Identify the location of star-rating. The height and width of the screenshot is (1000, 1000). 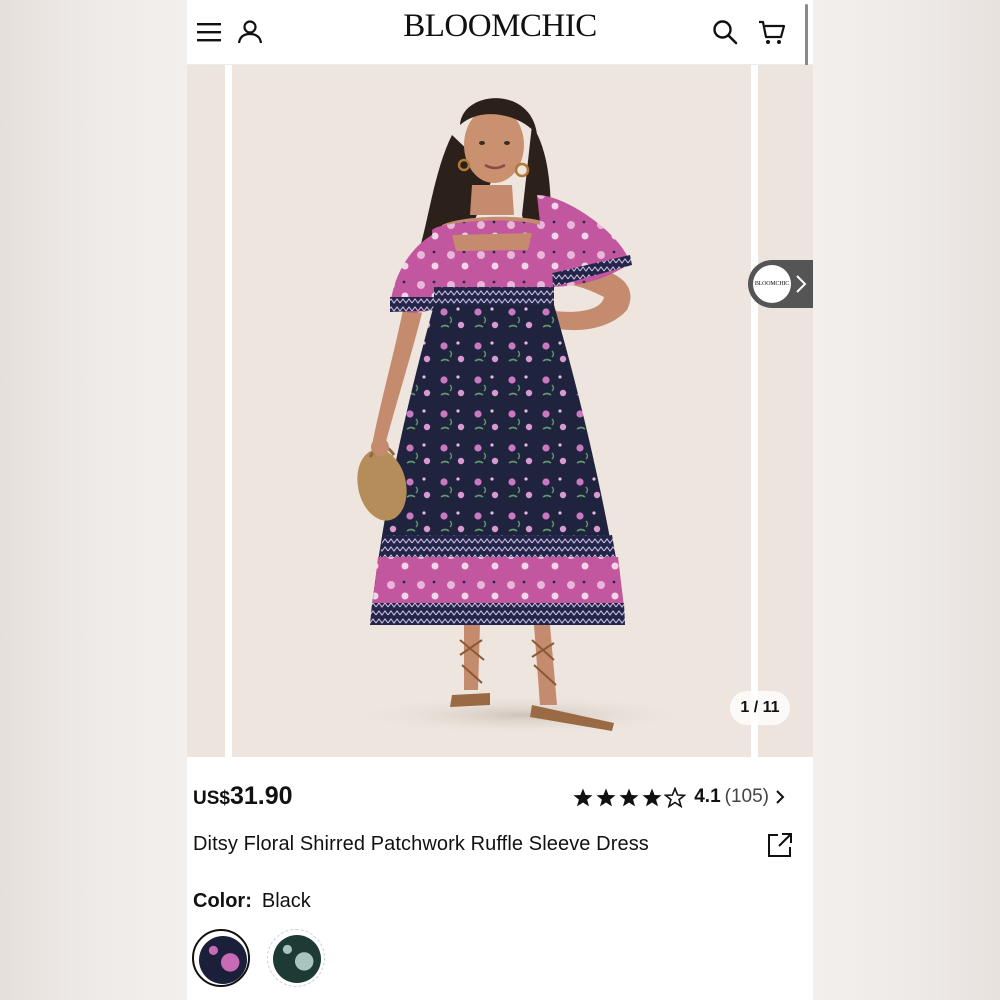
(629, 797).